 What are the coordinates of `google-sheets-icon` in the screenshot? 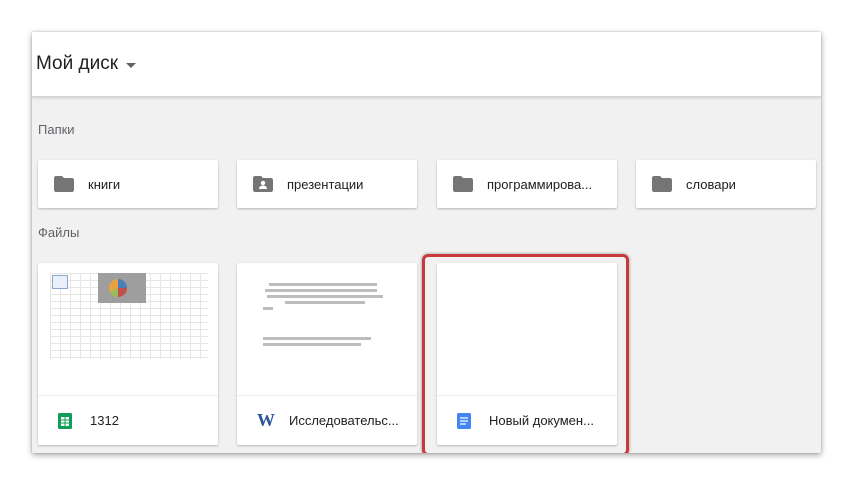 It's located at (65, 420).